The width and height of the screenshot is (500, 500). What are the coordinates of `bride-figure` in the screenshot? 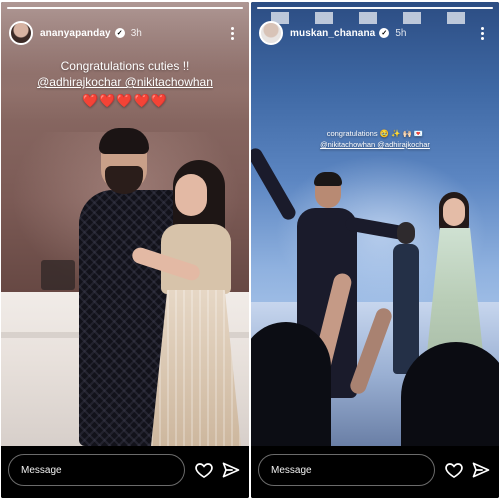 It's located at (189, 303).